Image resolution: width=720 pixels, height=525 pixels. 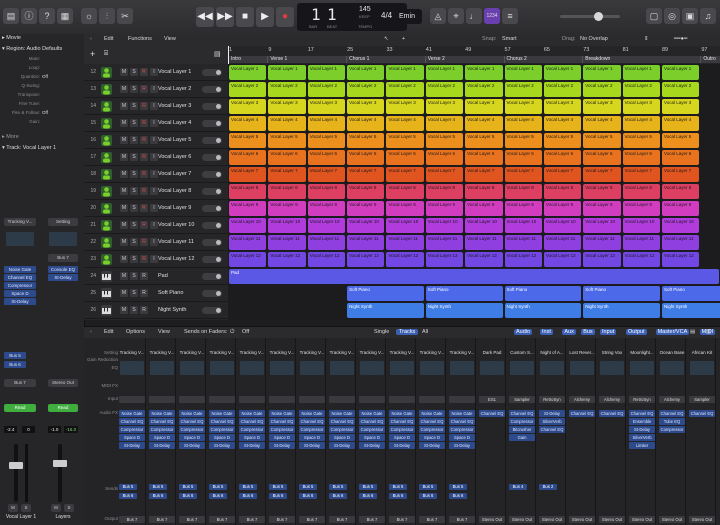 I want to click on track-mute-button: M, so click(x=124, y=140).